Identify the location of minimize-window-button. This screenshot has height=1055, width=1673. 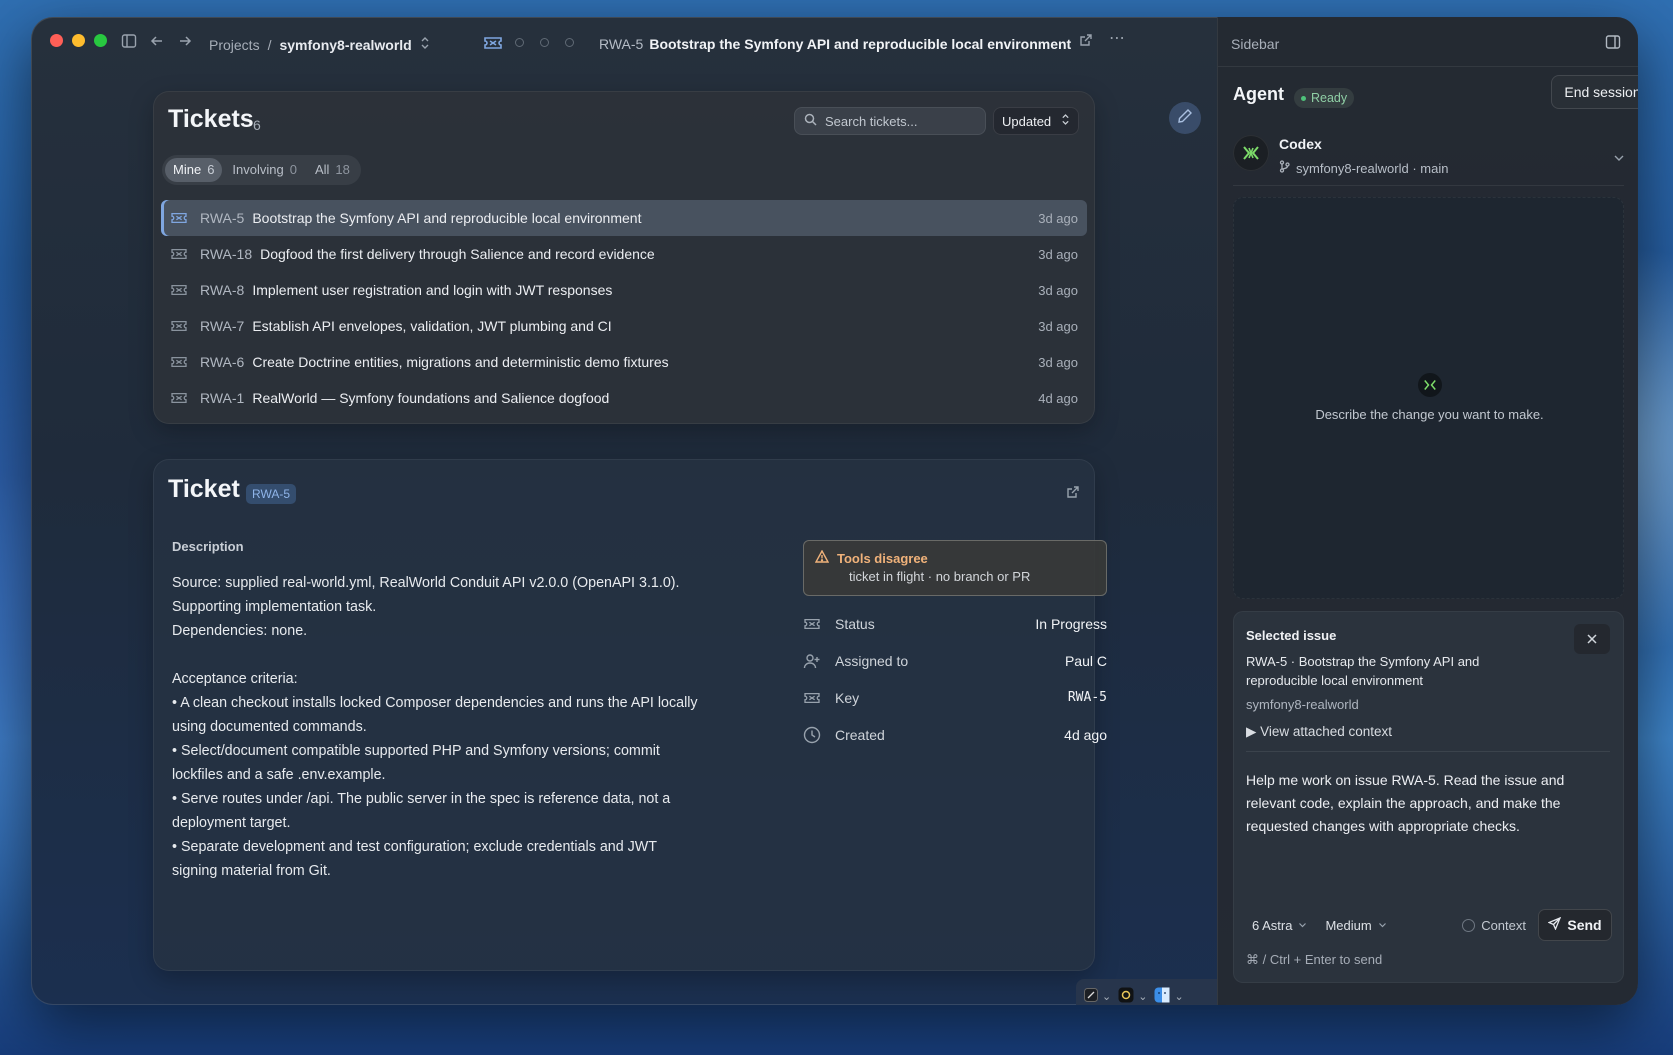
(78, 40).